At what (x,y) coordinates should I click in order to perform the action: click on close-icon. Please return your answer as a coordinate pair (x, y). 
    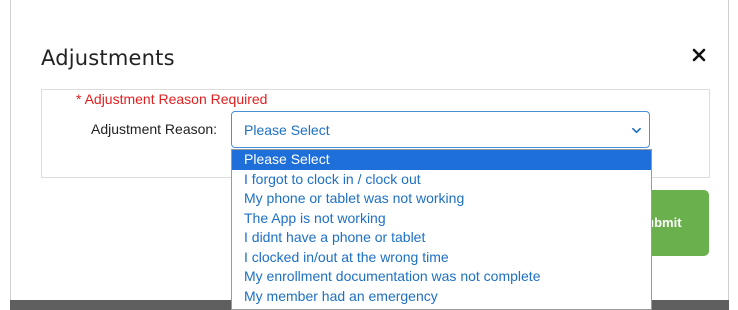
    Looking at the image, I should click on (699, 55).